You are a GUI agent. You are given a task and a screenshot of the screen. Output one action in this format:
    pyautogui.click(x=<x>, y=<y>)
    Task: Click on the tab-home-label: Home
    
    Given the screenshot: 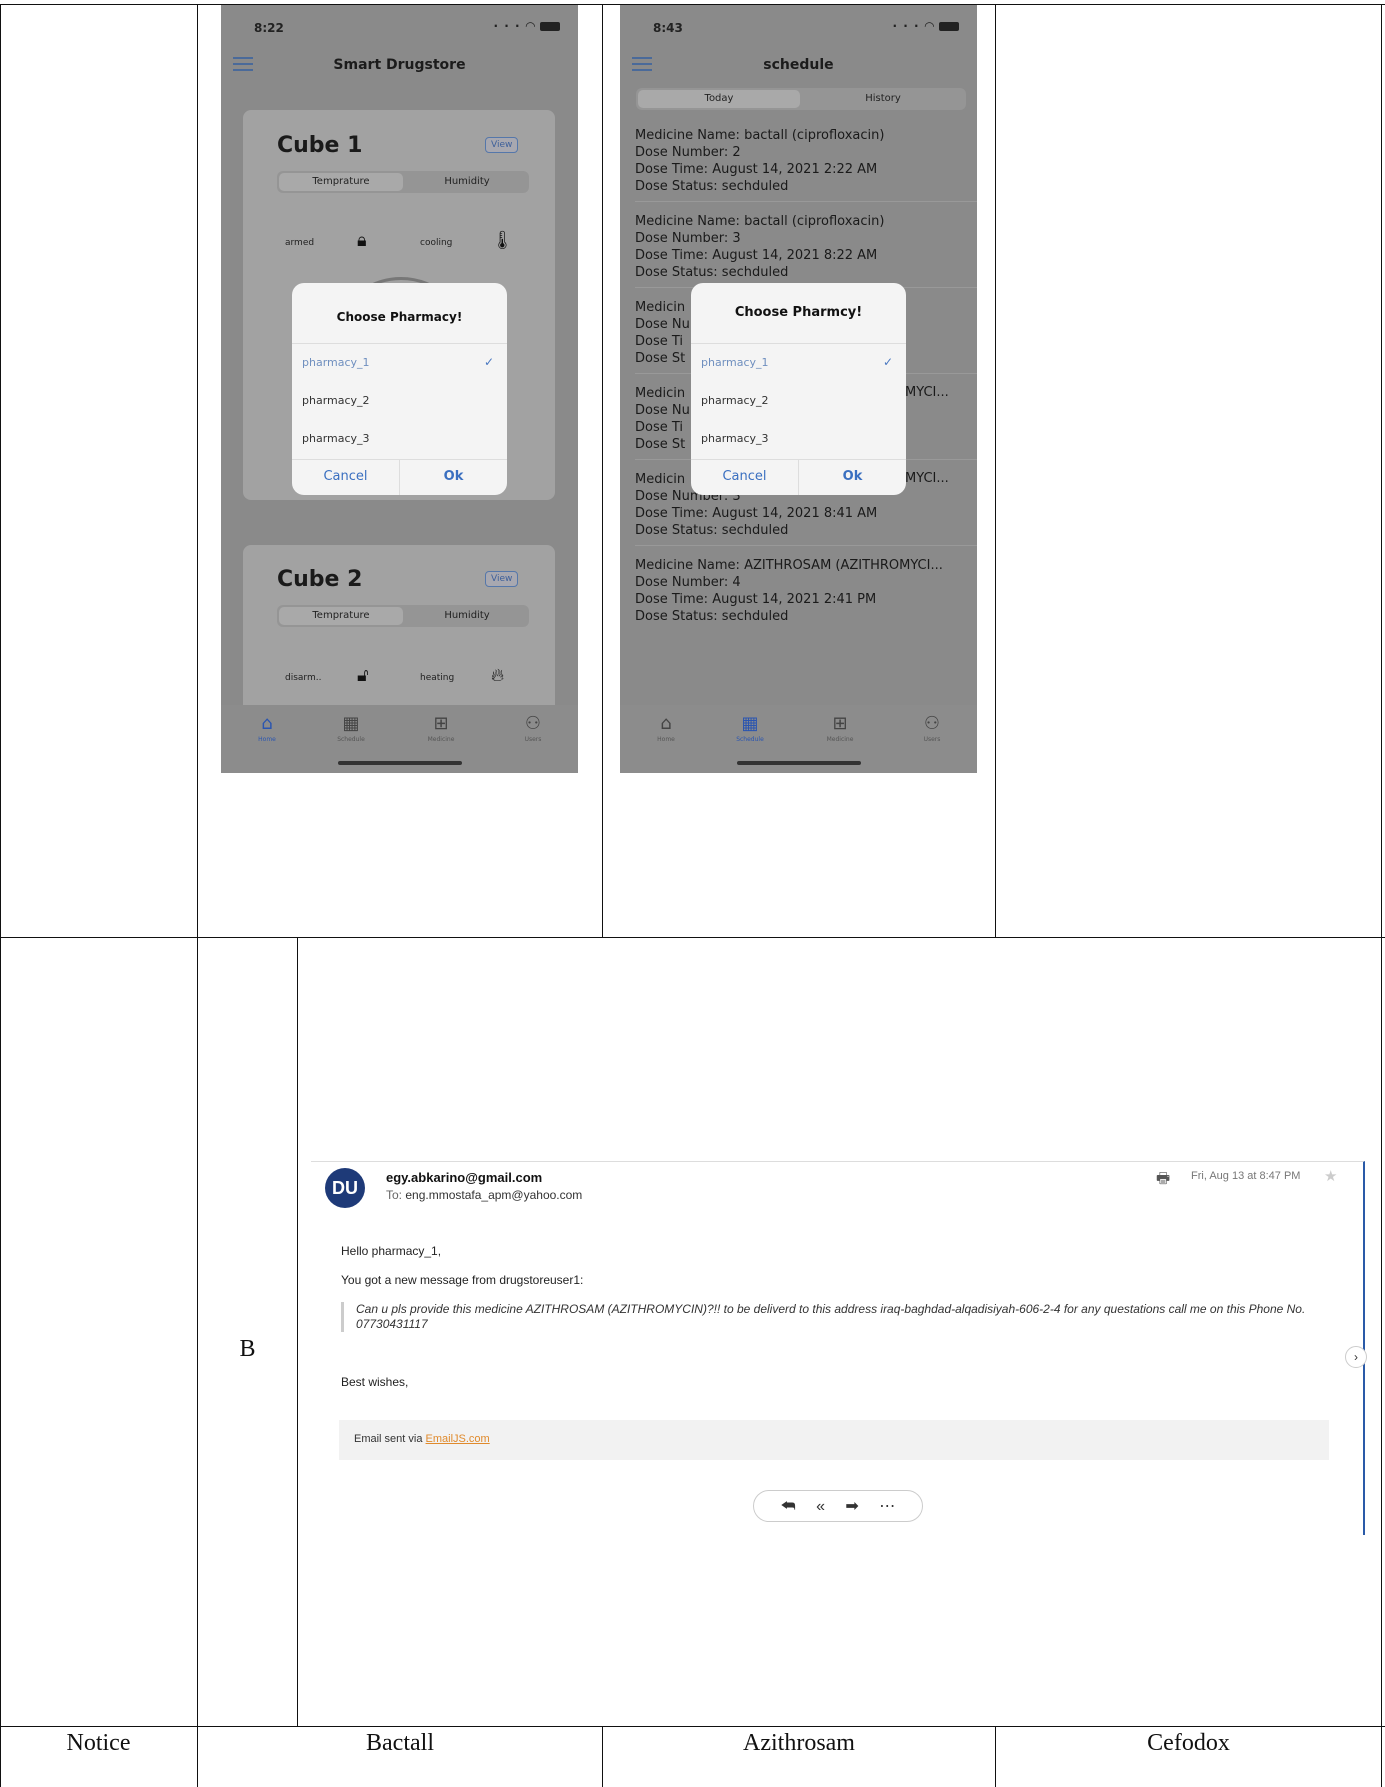 What is the action you would take?
    pyautogui.click(x=666, y=739)
    